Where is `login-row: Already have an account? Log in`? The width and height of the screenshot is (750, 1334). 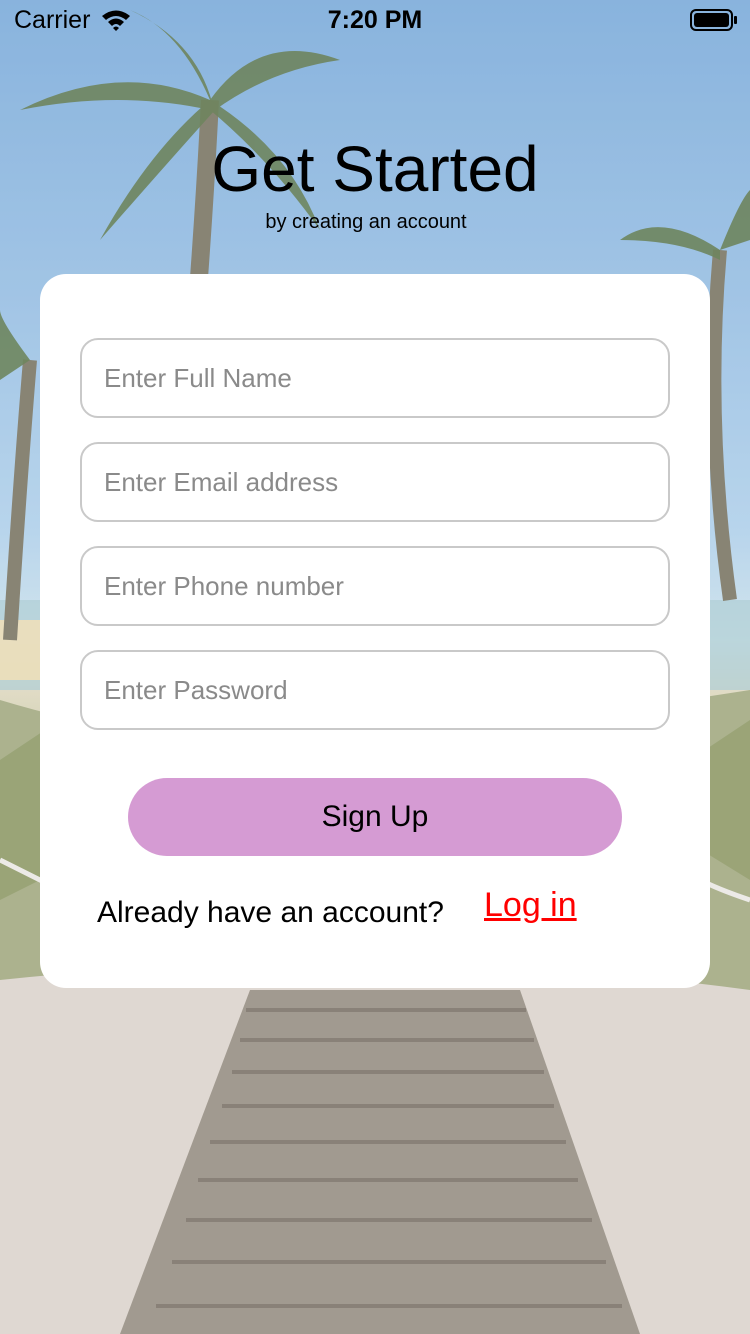
login-row: Already have an account? Log in is located at coordinates (377, 914).